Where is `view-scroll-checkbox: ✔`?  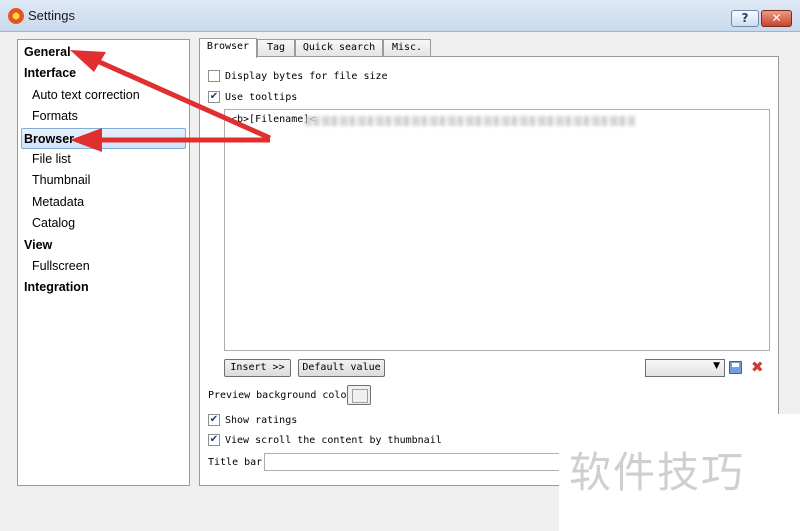 view-scroll-checkbox: ✔ is located at coordinates (214, 440).